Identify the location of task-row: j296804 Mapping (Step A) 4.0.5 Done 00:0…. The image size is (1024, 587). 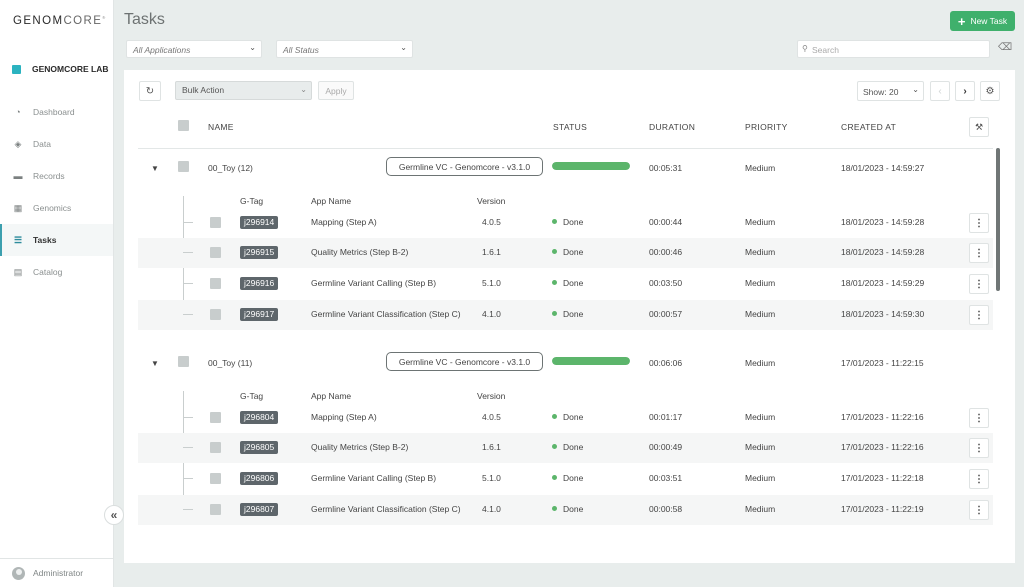
(565, 418).